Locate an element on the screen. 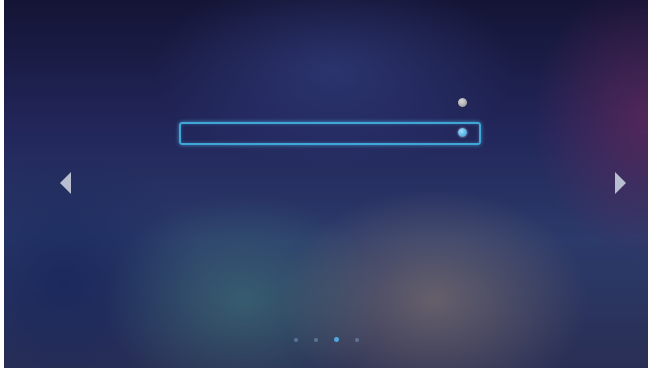  radio-button-selected is located at coordinates (462, 132).